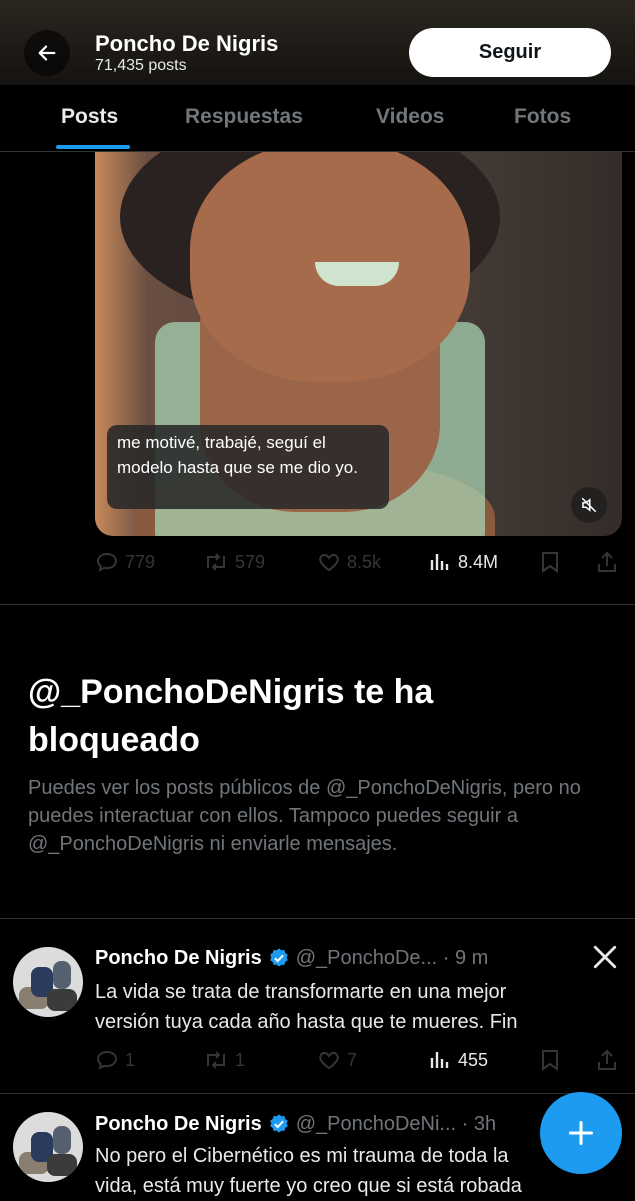 Image resolution: width=635 pixels, height=1201 pixels. Describe the element at coordinates (141, 65) in the screenshot. I see `post-count: 71,435 posts` at that location.